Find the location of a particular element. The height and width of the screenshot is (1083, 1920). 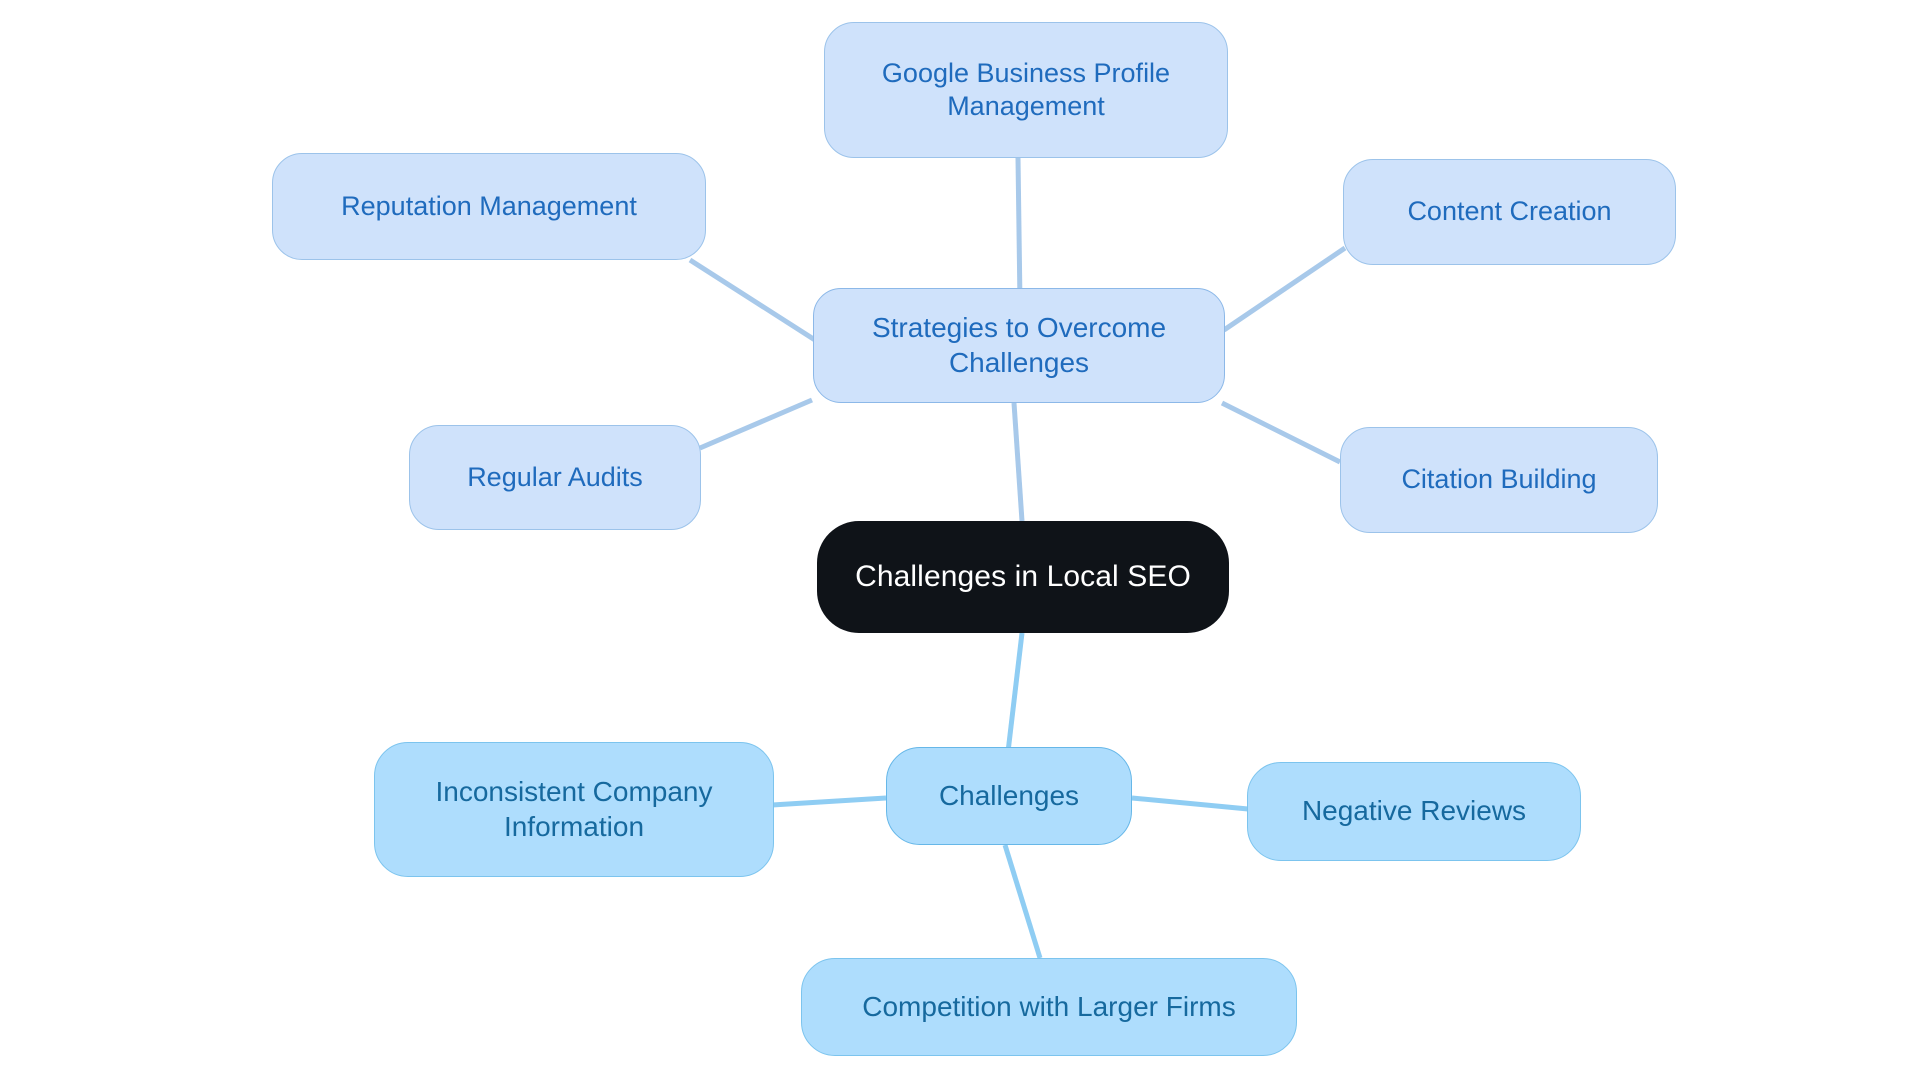

node-leaf-label: Google Business Profile Management is located at coordinates (1026, 89).